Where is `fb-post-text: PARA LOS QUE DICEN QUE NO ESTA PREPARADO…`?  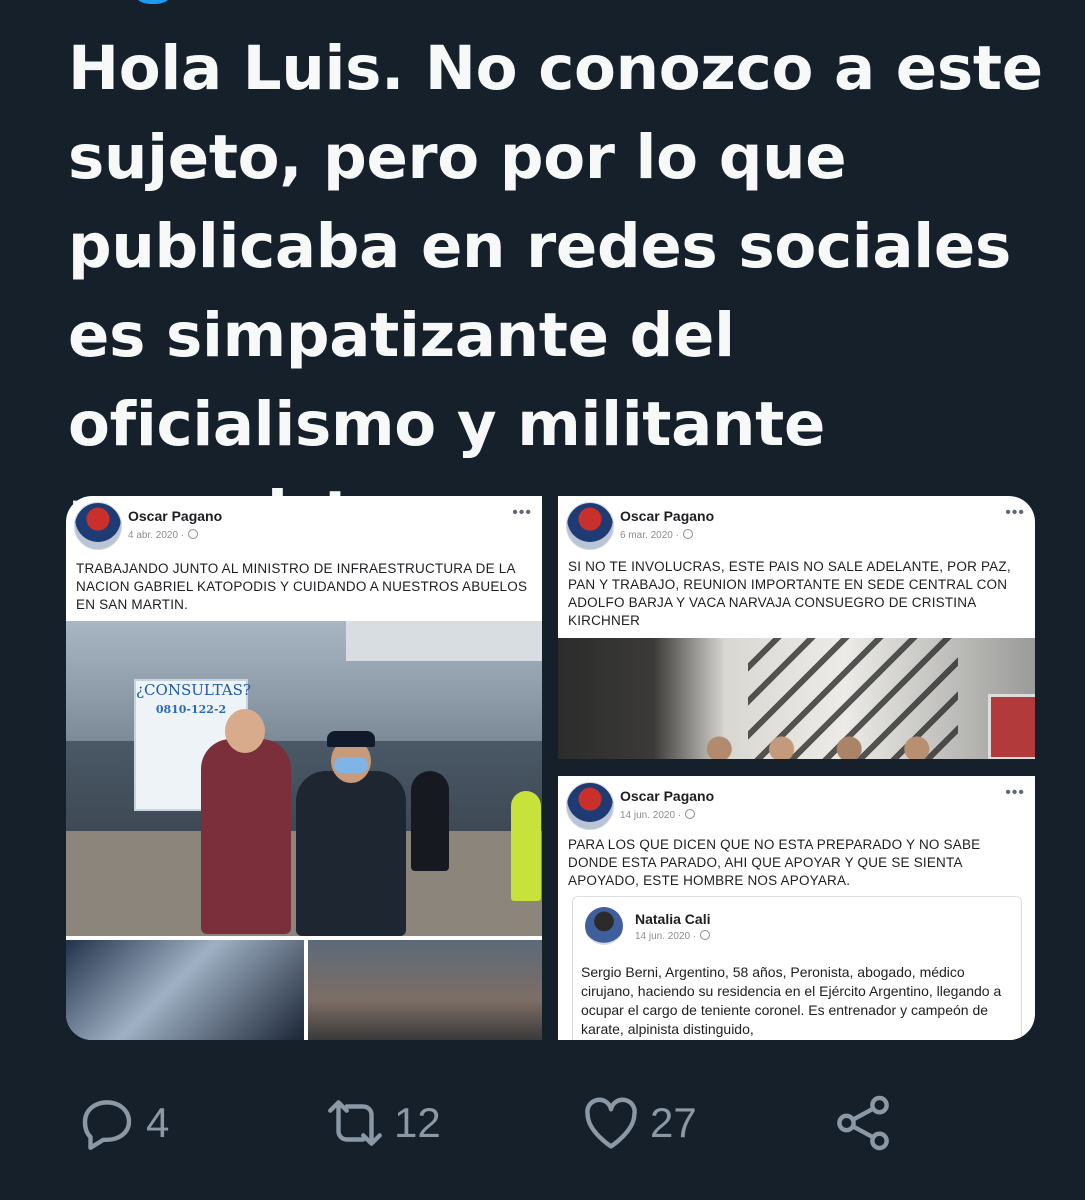
fb-post-text: PARA LOS QUE DICEN QUE NO ESTA PREPARADO… is located at coordinates (774, 862).